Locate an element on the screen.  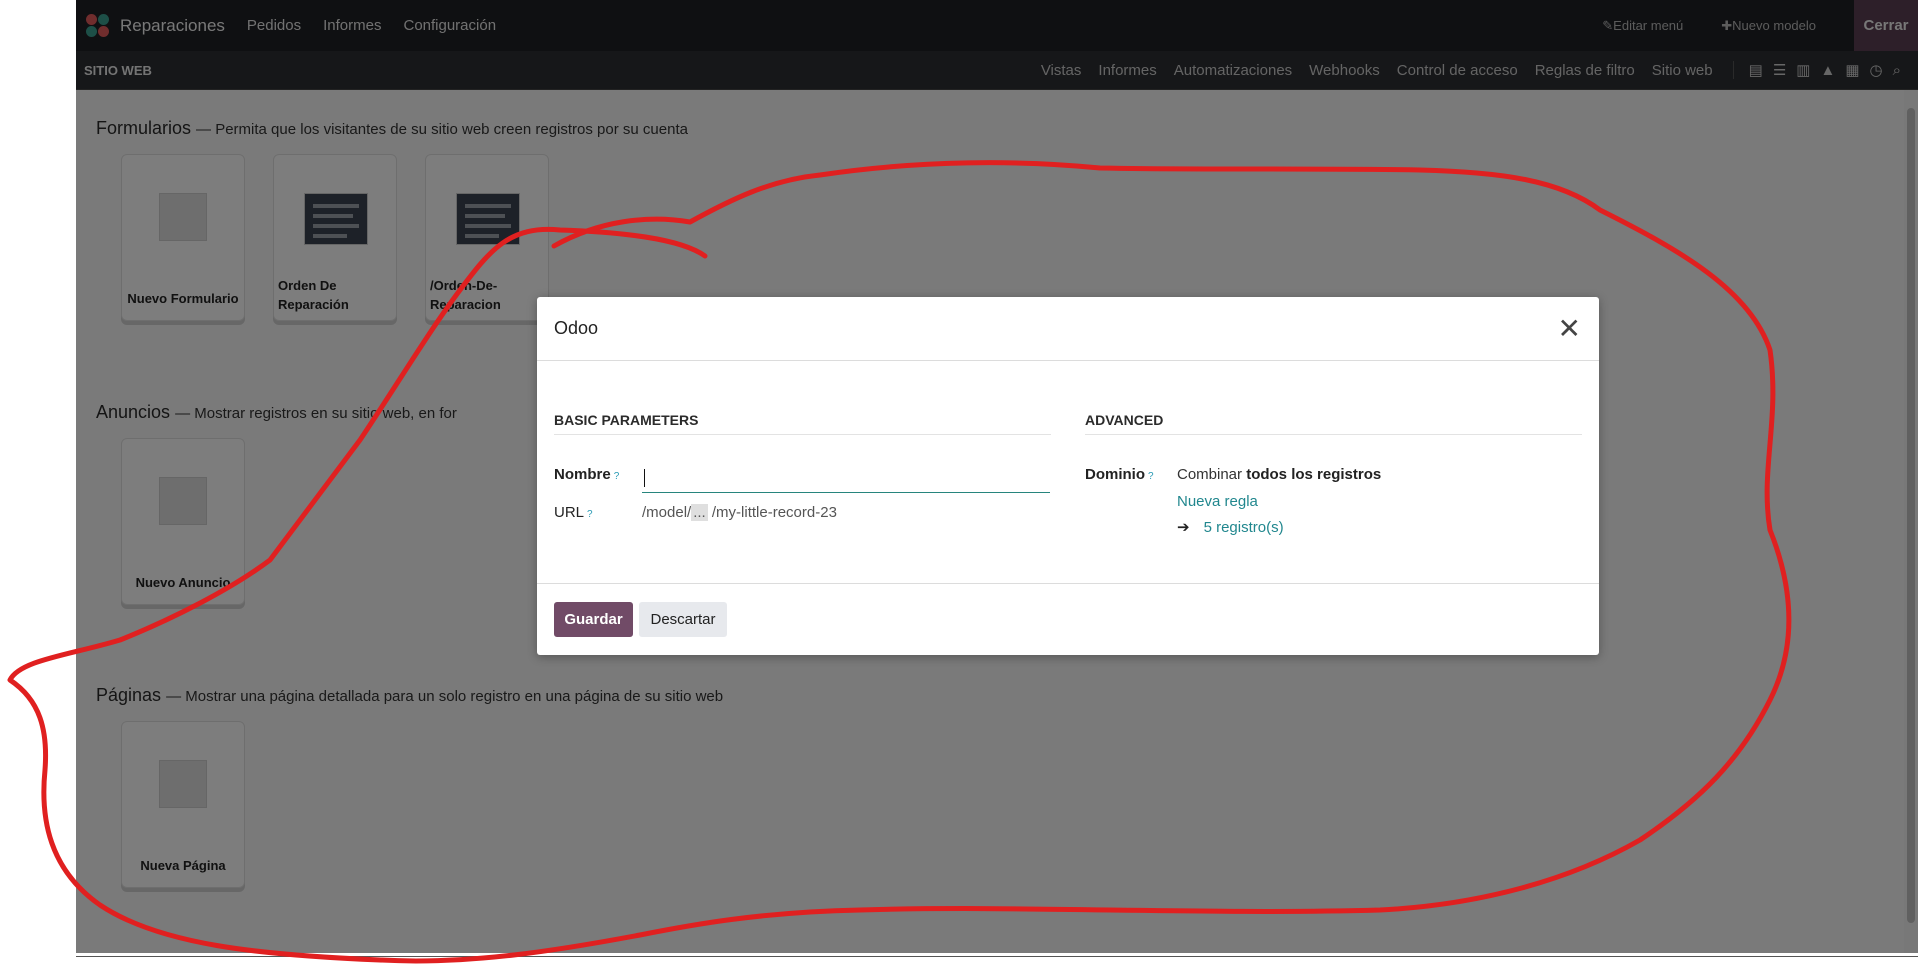
advanced-heading: ADVANCED is located at coordinates (1333, 423).